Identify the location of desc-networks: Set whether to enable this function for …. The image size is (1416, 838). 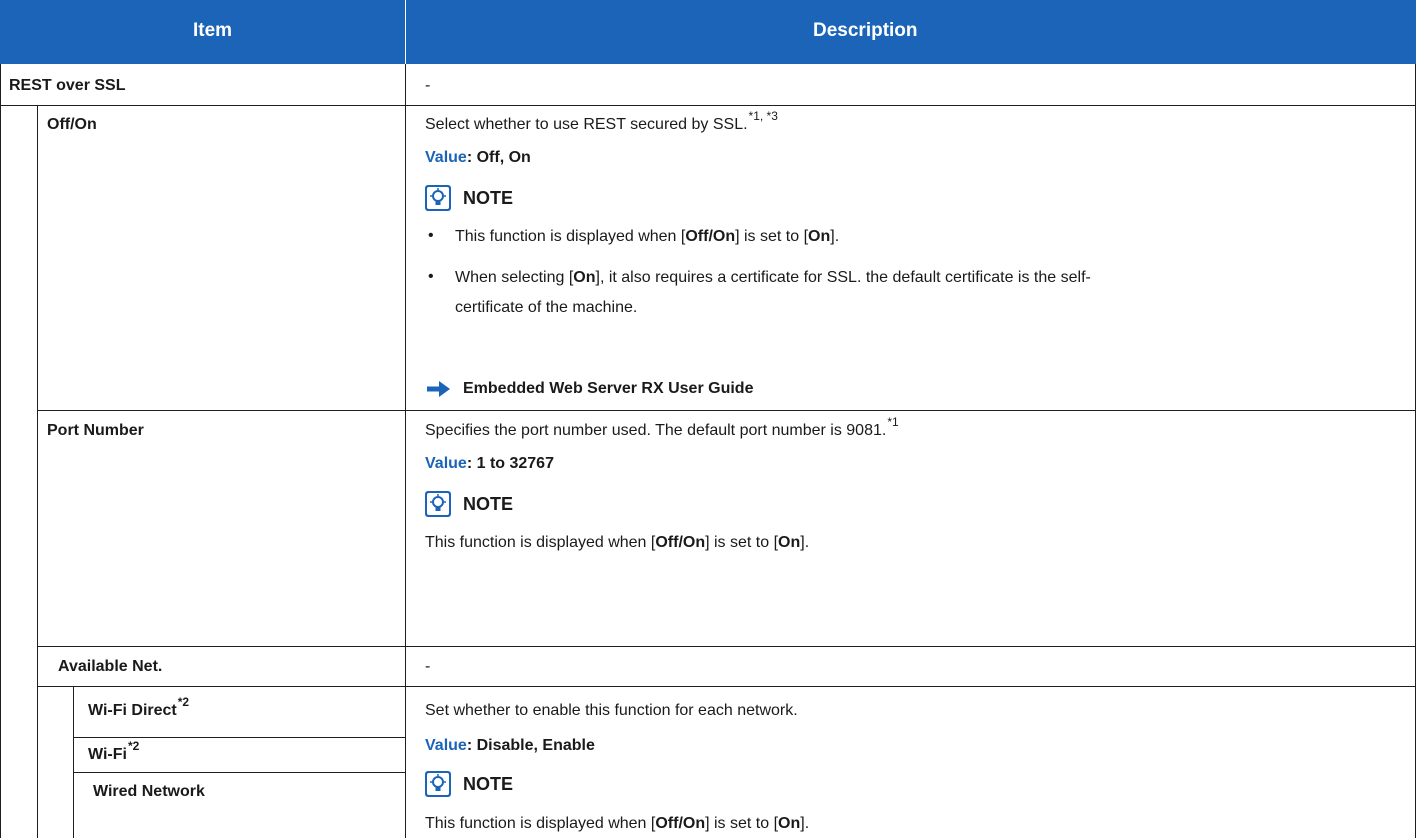
(611, 710).